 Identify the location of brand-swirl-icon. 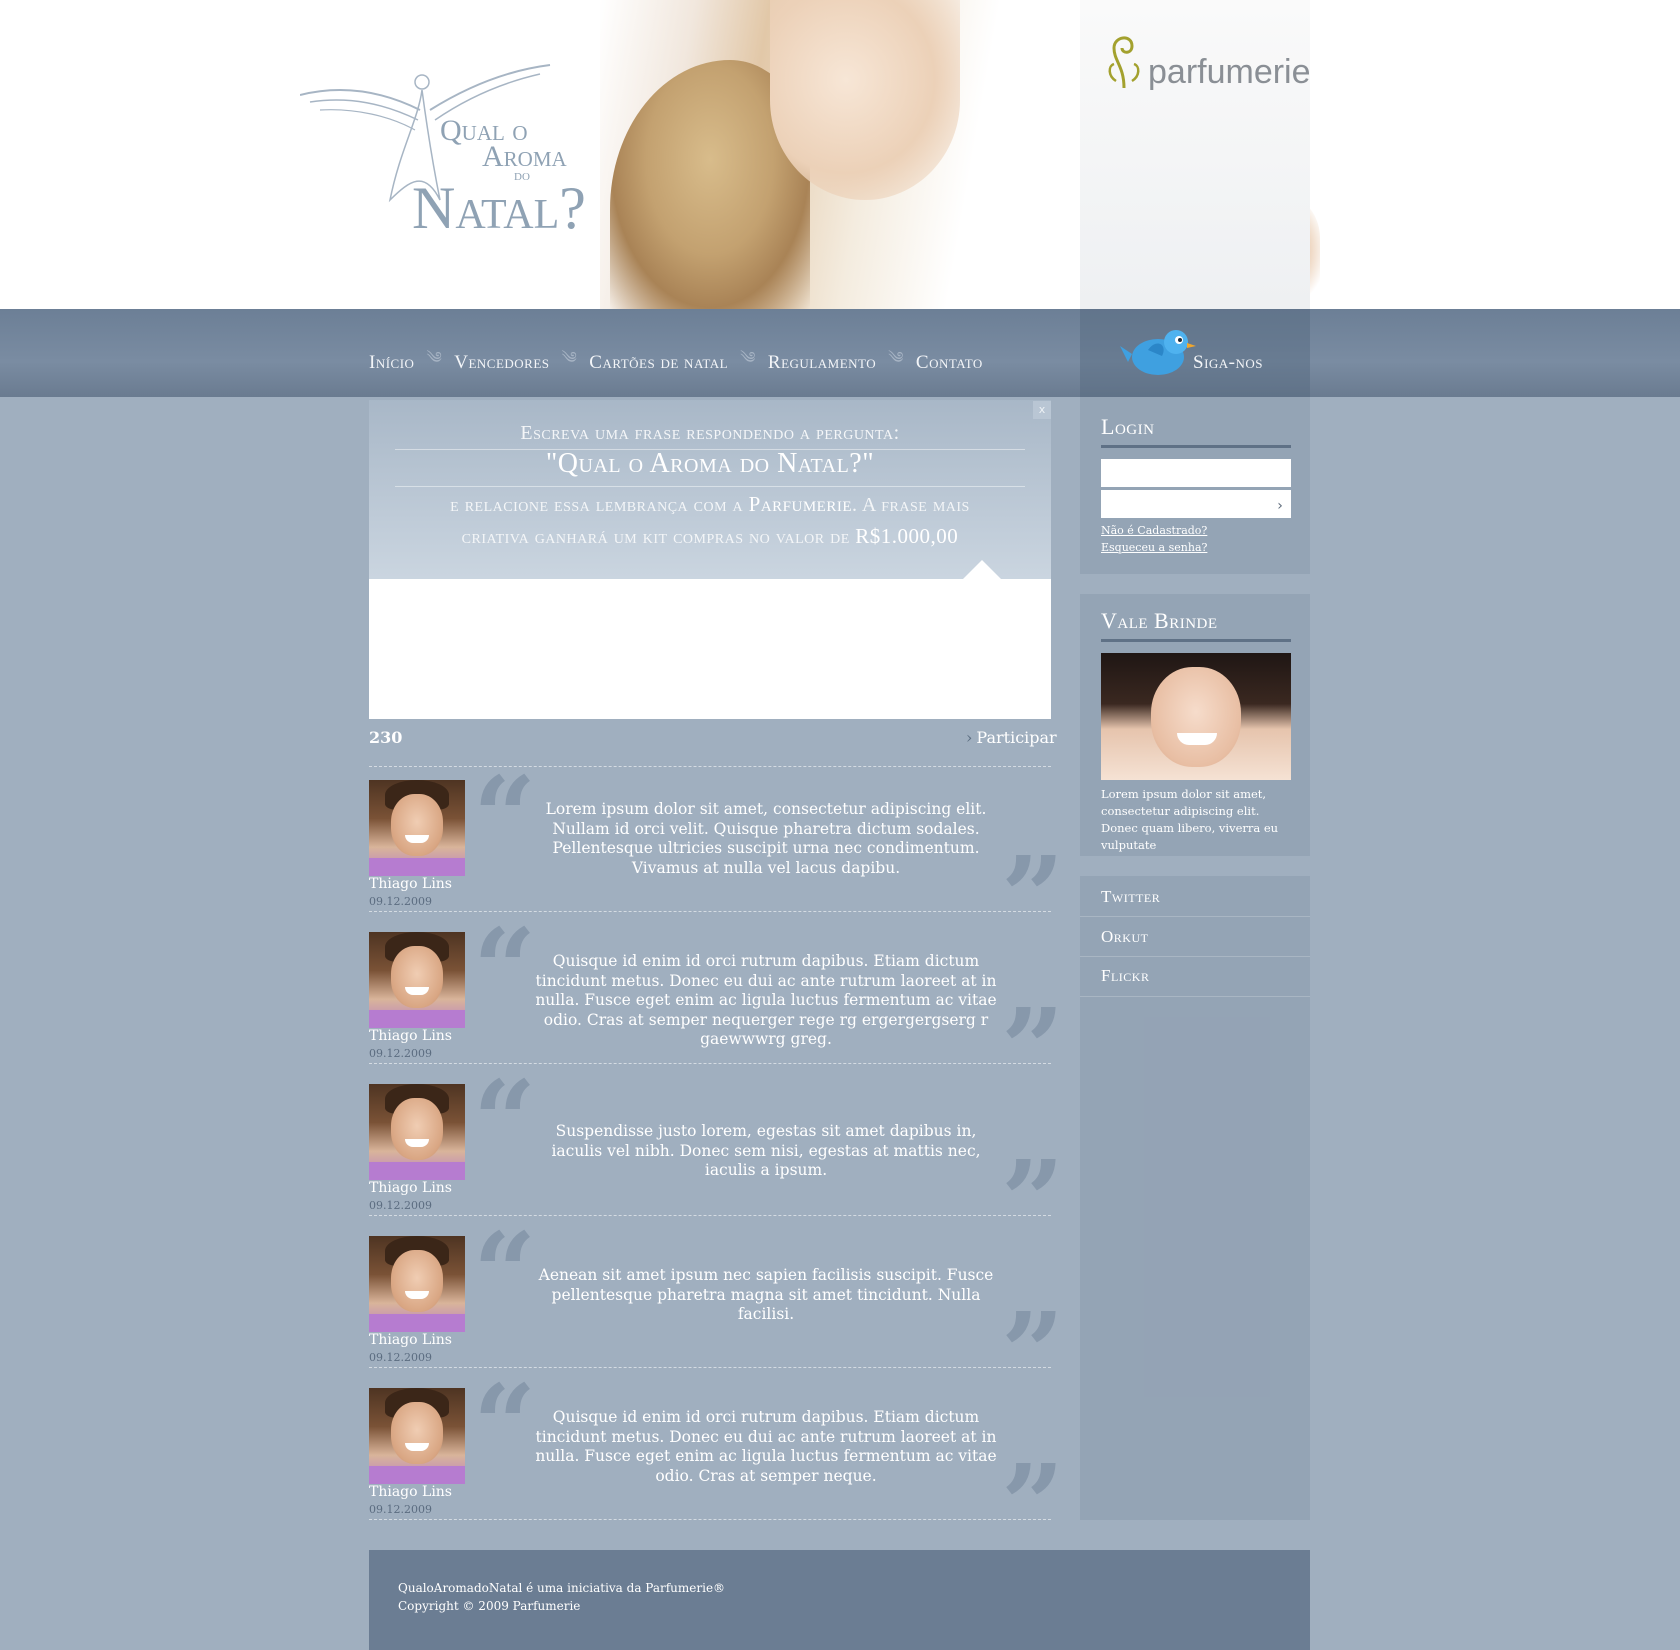
(1124, 62).